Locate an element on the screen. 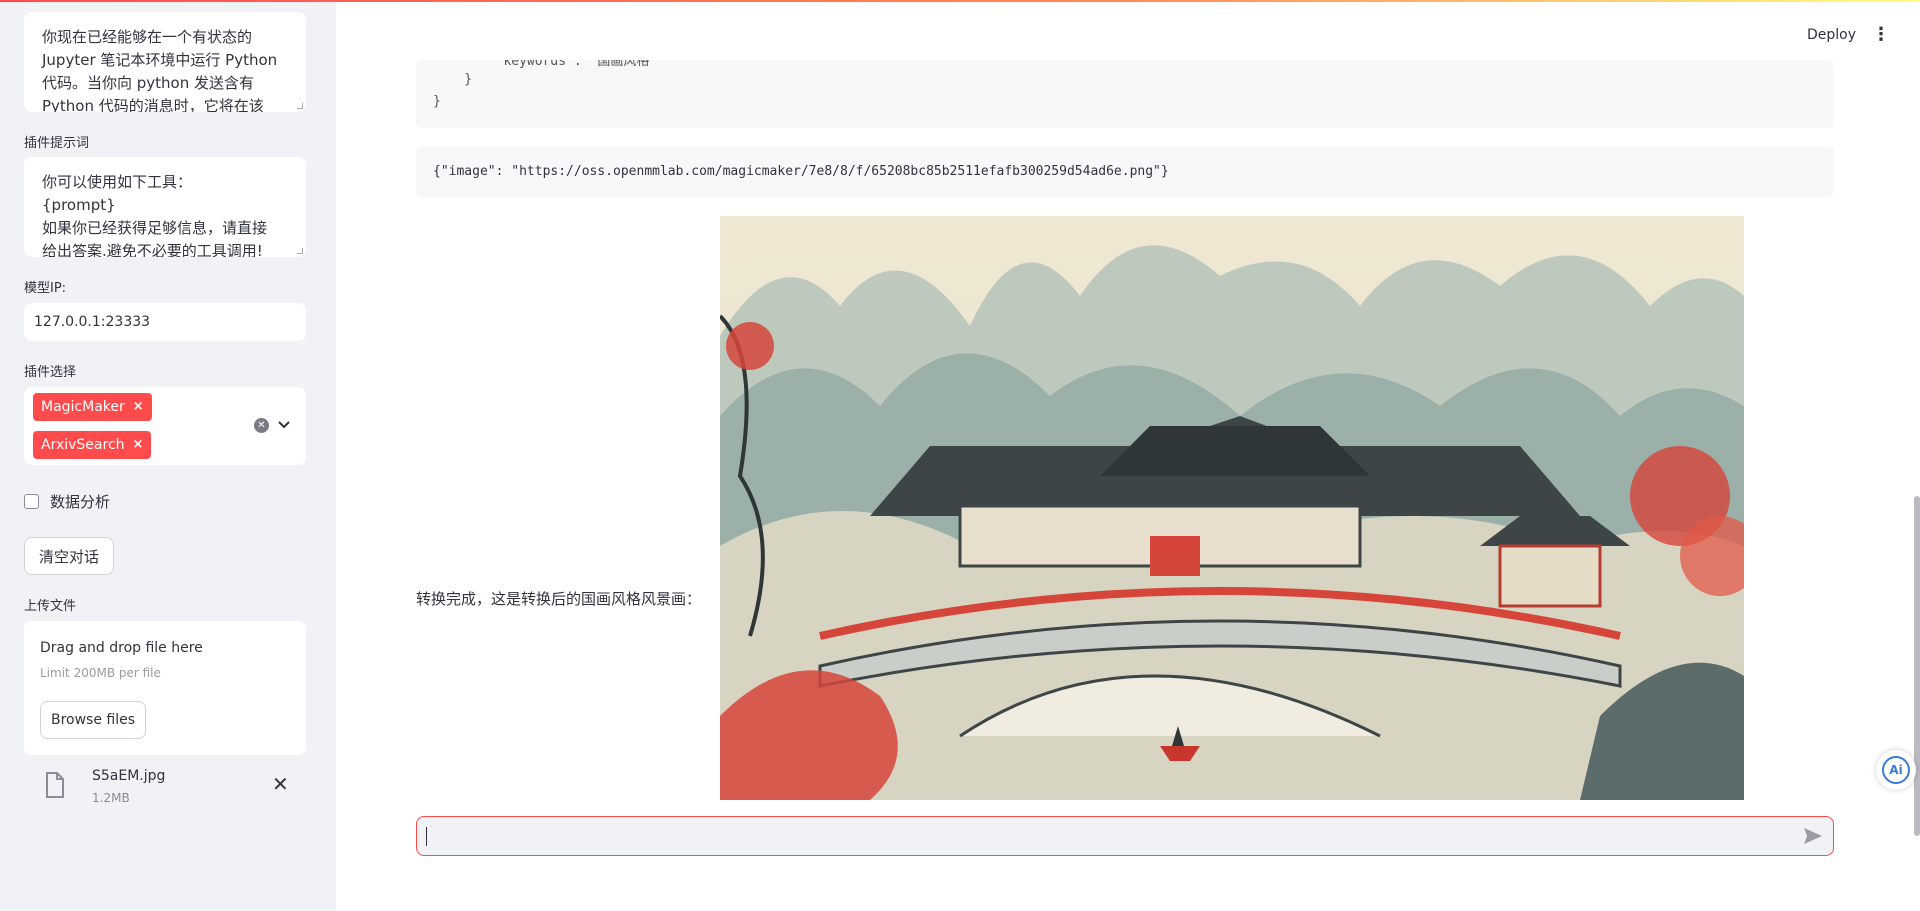 The height and width of the screenshot is (911, 1920). plugin-tag-magicmaker: MagicMaker × is located at coordinates (92, 407).